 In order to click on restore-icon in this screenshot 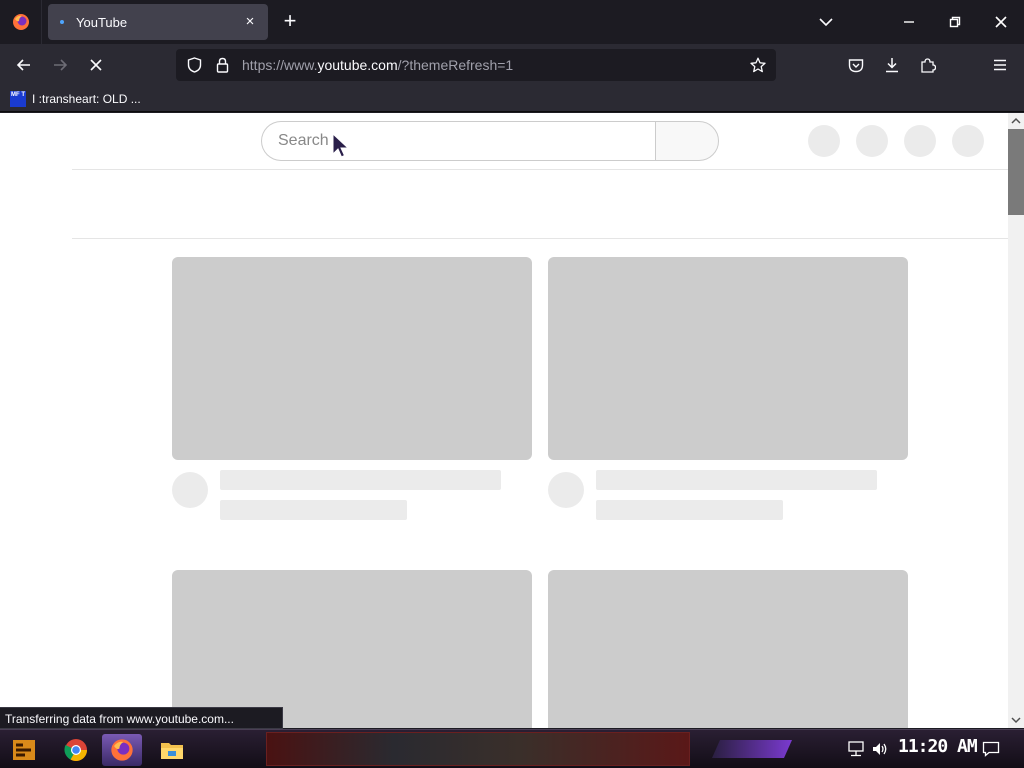, I will do `click(955, 22)`.